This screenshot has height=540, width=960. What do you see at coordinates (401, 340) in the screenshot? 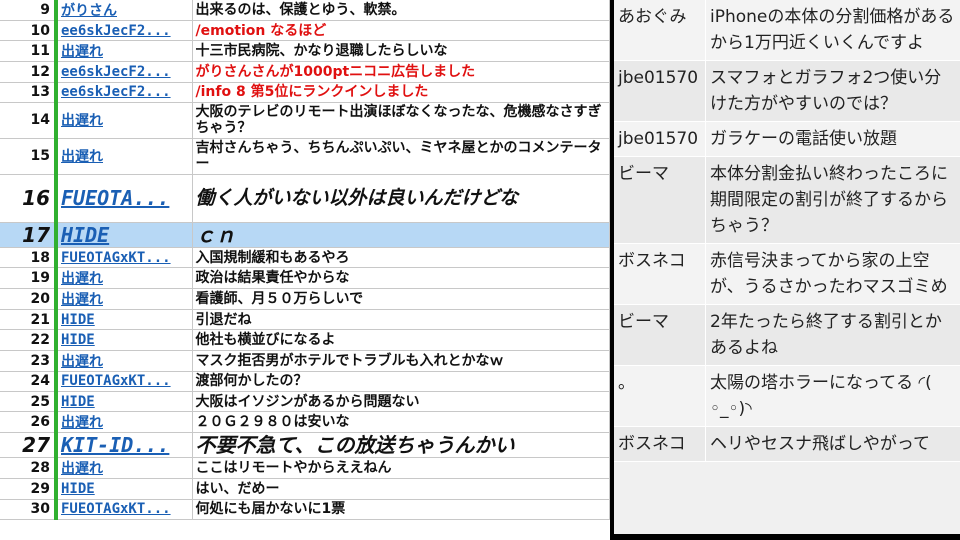
I see `comment-text: 他社も横並びになるよ` at bounding box center [401, 340].